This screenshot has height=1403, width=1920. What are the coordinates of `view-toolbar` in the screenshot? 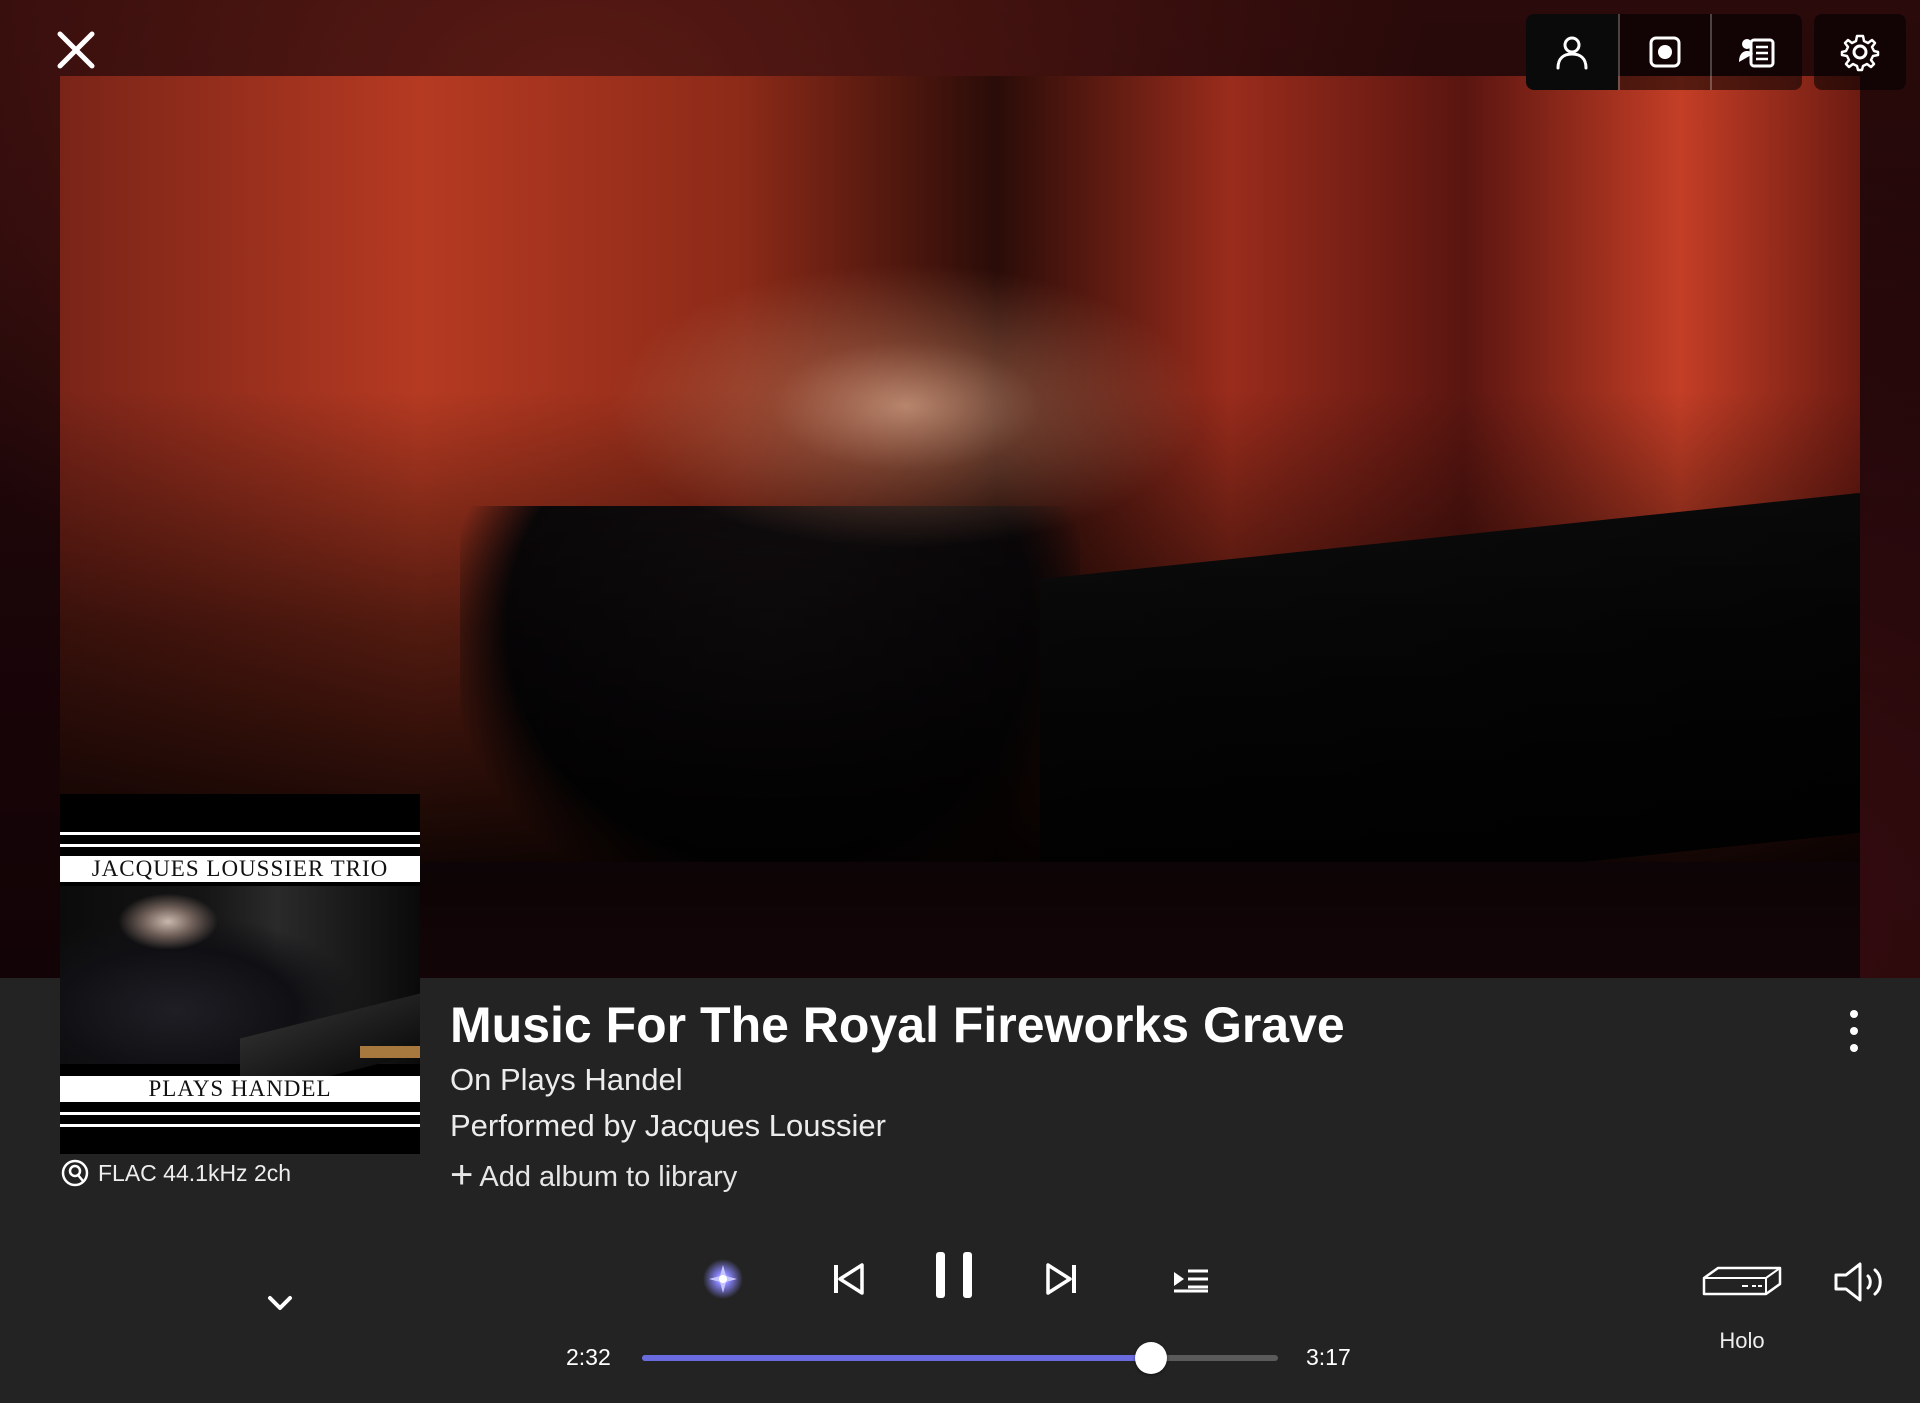 It's located at (1716, 52).